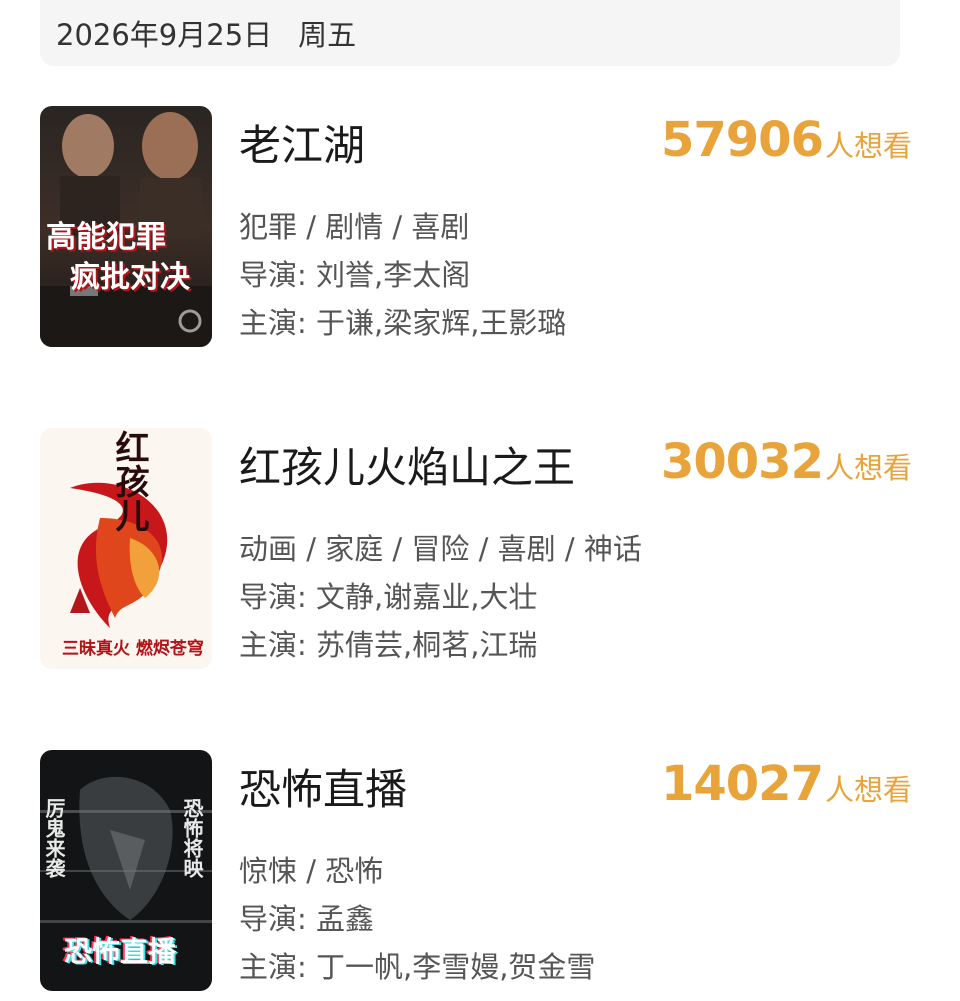 Image resolution: width=960 pixels, height=1001 pixels. What do you see at coordinates (742, 140) in the screenshot?
I see `want-count-number: 57906` at bounding box center [742, 140].